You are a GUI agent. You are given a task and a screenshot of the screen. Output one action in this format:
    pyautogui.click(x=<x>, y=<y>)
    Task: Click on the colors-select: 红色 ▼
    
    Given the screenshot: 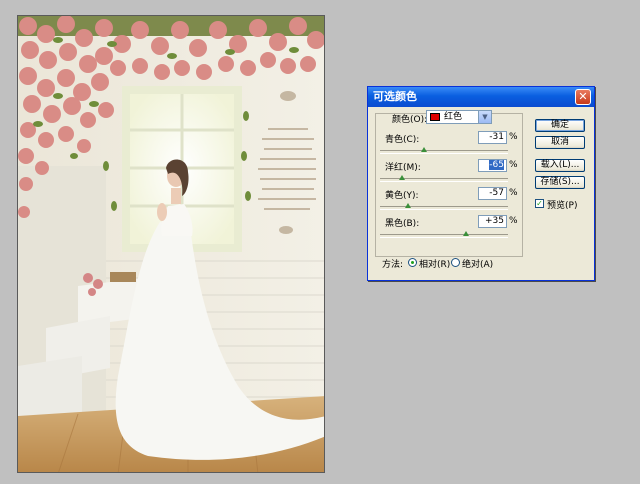 What is the action you would take?
    pyautogui.click(x=459, y=117)
    